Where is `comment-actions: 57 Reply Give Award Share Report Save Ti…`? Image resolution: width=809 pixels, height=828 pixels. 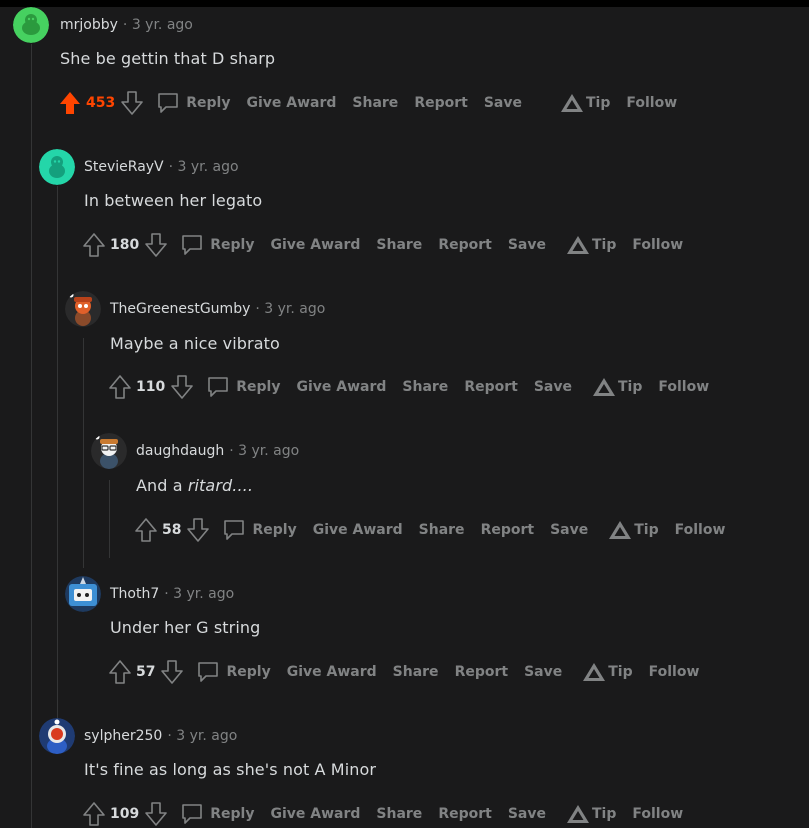 comment-actions: 57 Reply Give Award Share Report Save Ti… is located at coordinates (403, 672).